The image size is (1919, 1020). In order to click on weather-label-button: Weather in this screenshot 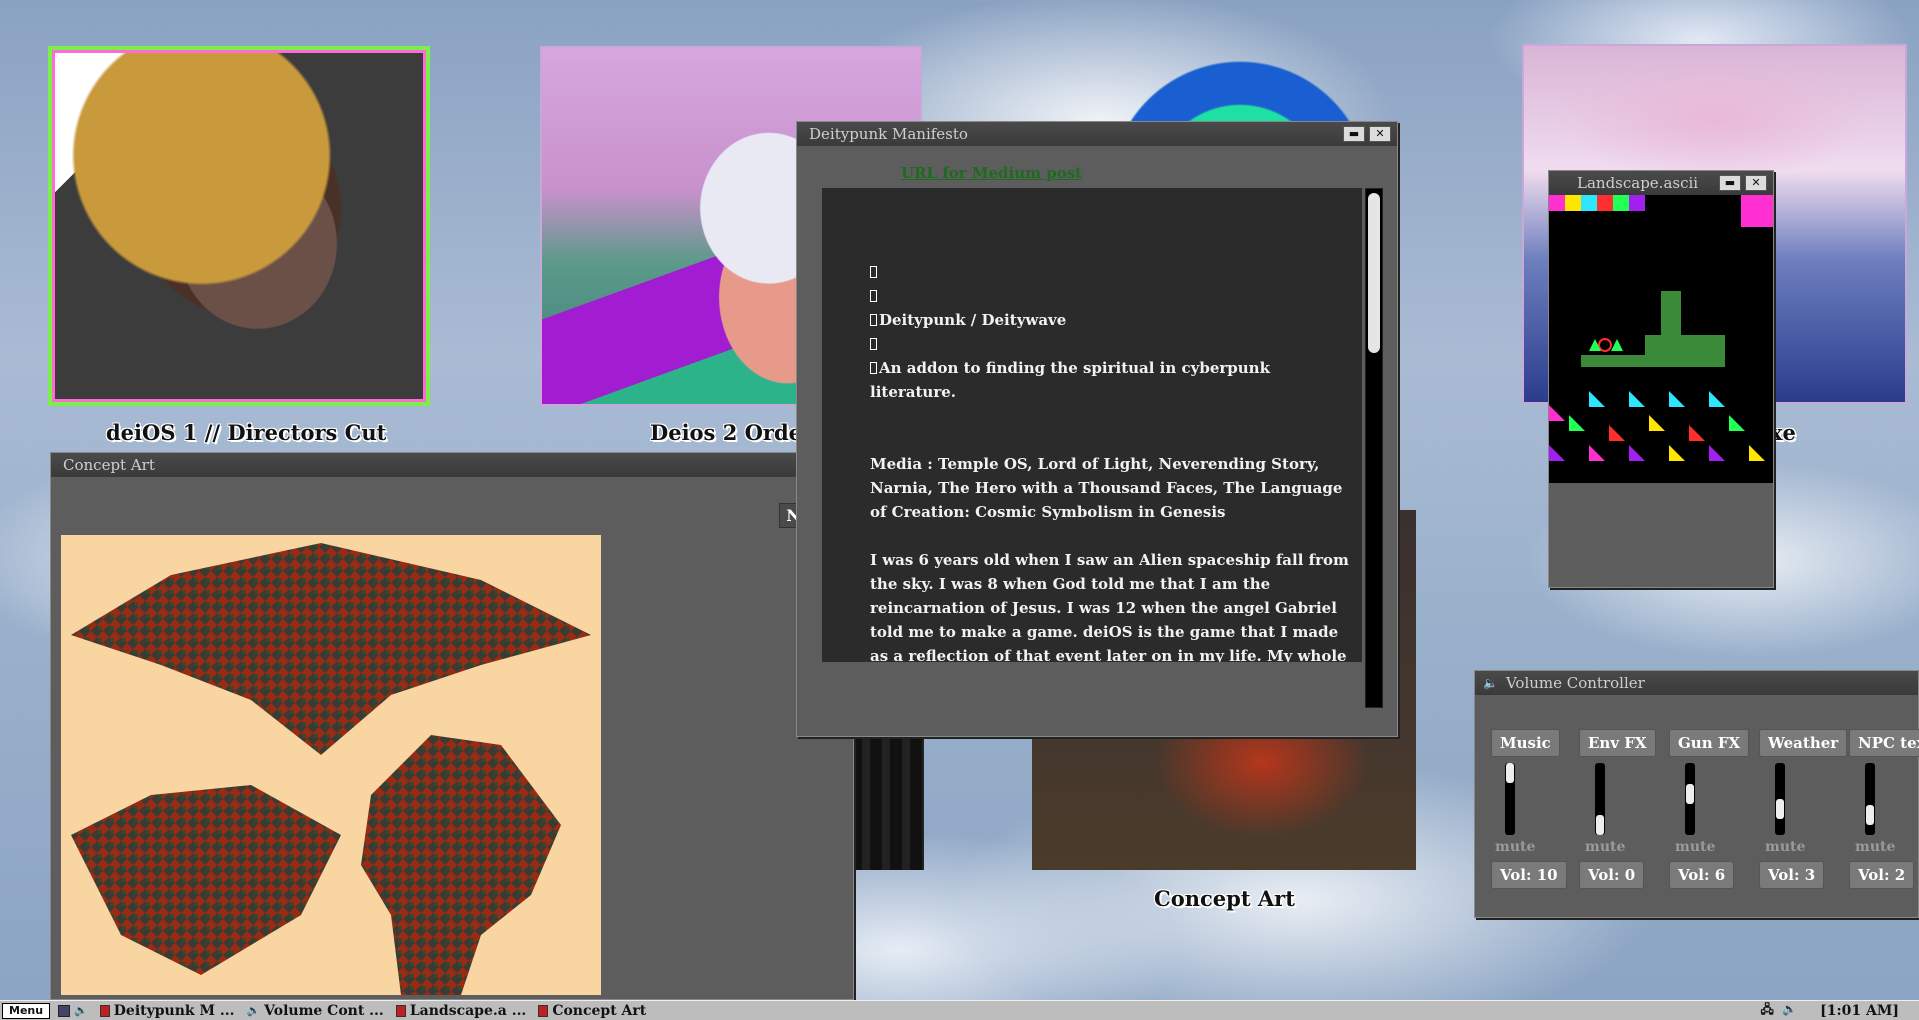, I will do `click(1803, 743)`.